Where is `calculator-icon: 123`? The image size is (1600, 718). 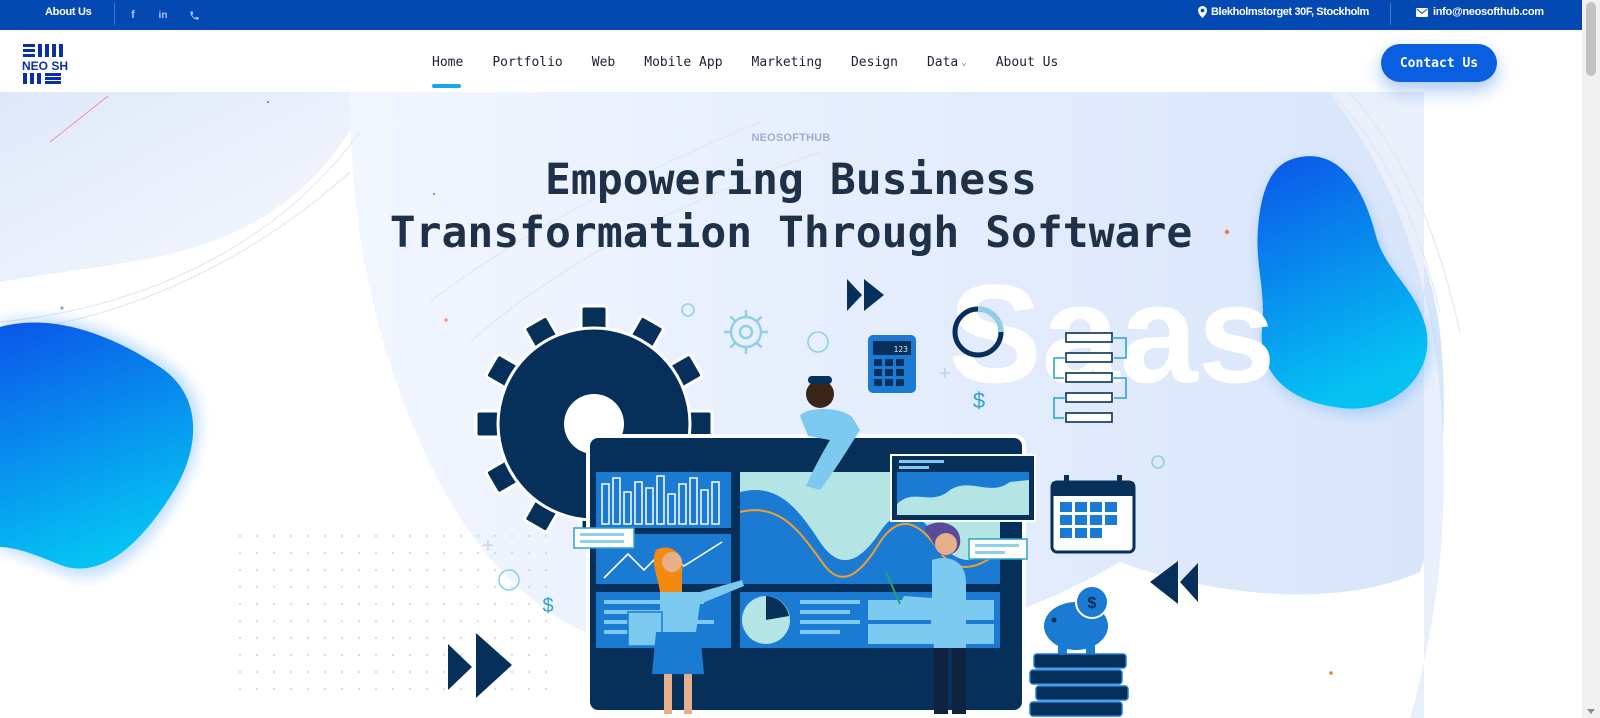 calculator-icon: 123 is located at coordinates (892, 364).